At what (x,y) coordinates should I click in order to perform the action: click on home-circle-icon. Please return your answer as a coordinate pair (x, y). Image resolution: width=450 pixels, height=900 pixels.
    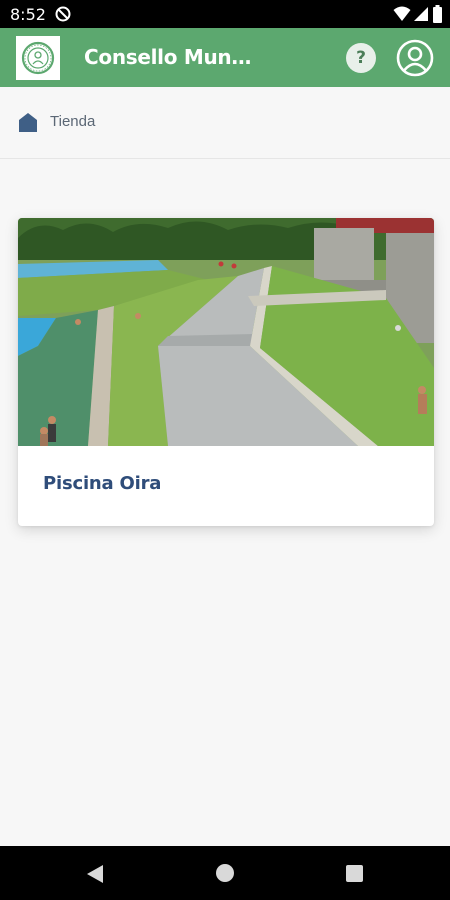
    Looking at the image, I should click on (225, 873).